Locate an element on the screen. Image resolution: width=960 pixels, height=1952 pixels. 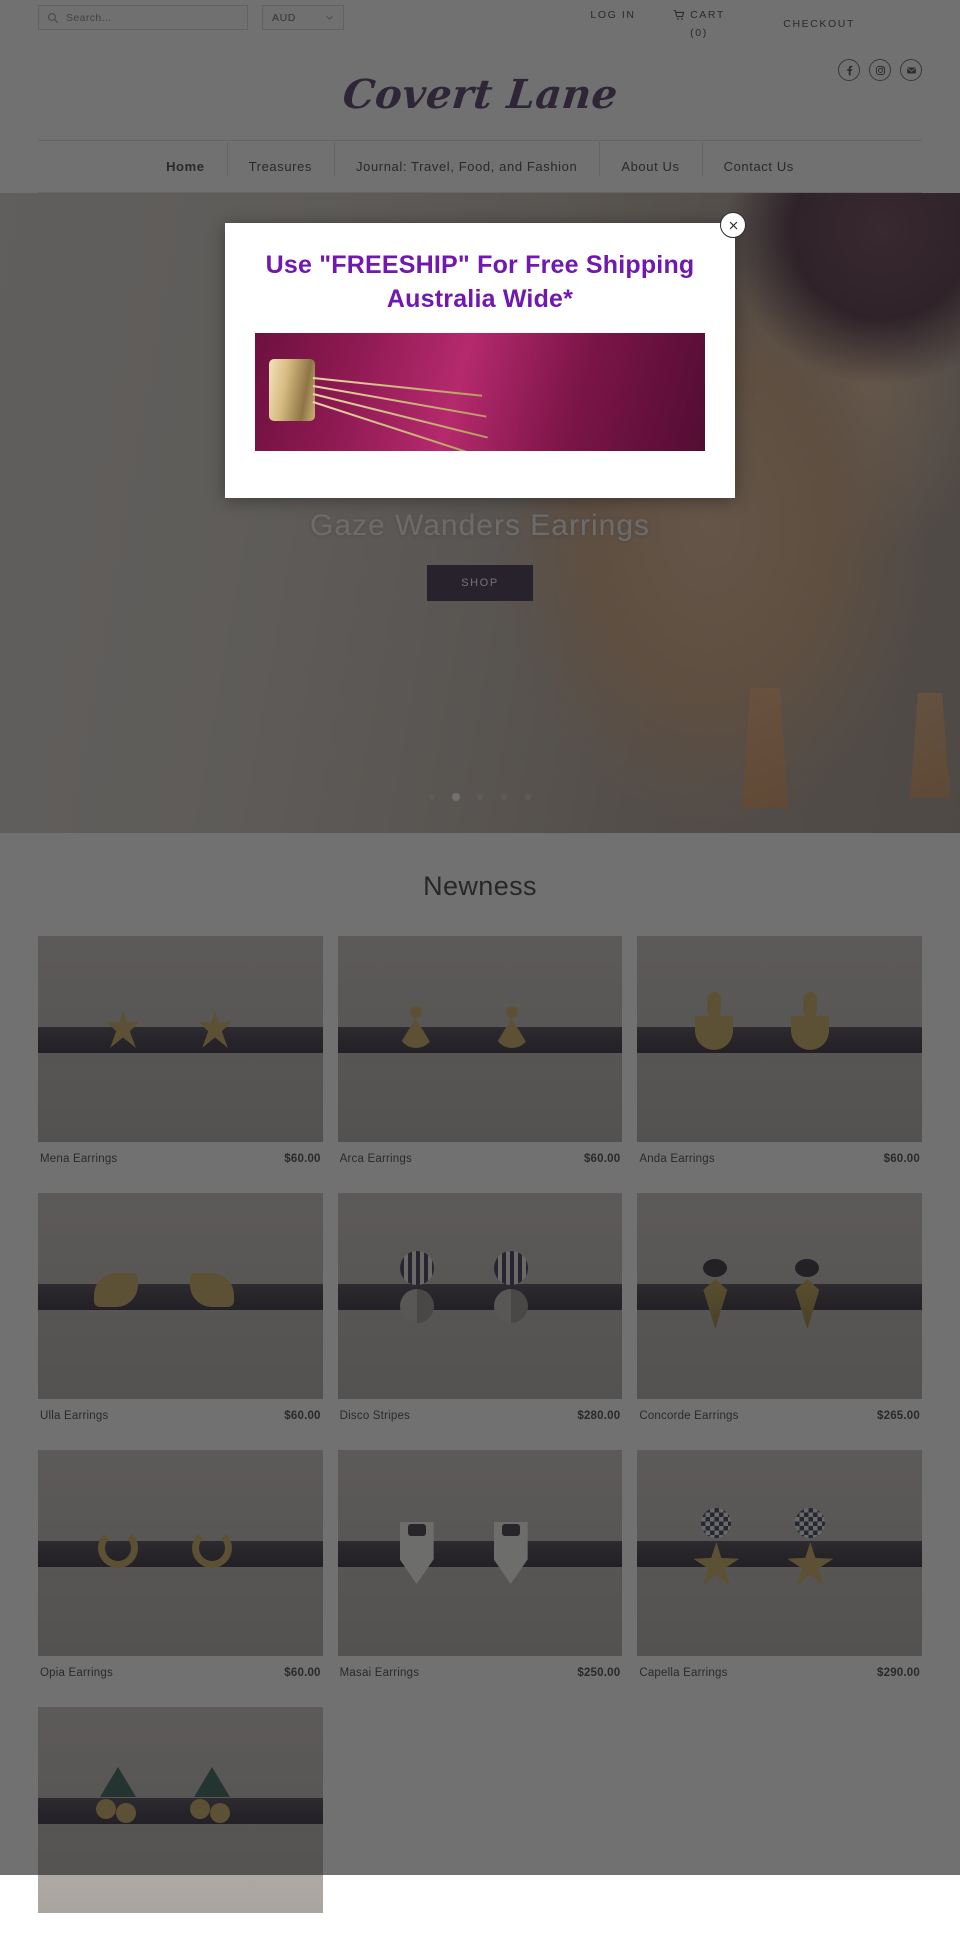
close-icon is located at coordinates (733, 225).